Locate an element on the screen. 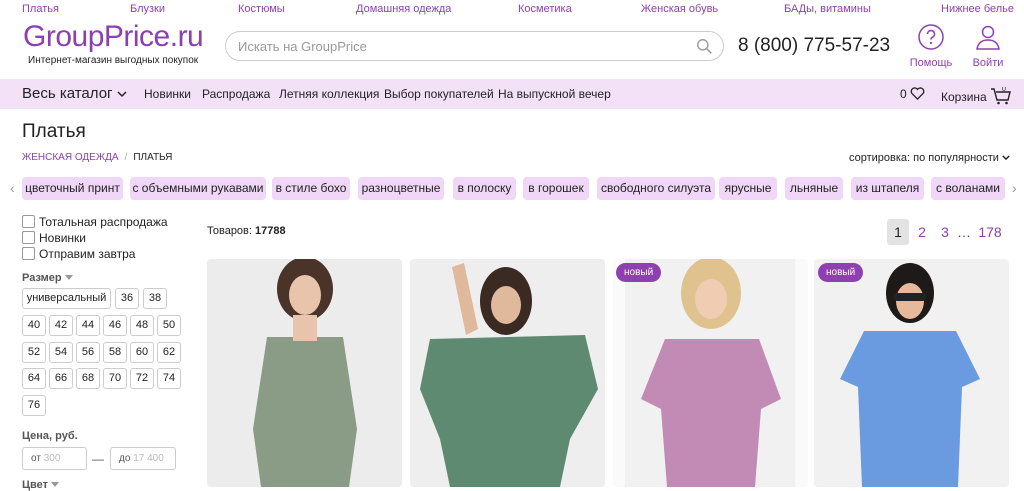 The width and height of the screenshot is (1024, 491). favorites-button: 0 is located at coordinates (912, 94).